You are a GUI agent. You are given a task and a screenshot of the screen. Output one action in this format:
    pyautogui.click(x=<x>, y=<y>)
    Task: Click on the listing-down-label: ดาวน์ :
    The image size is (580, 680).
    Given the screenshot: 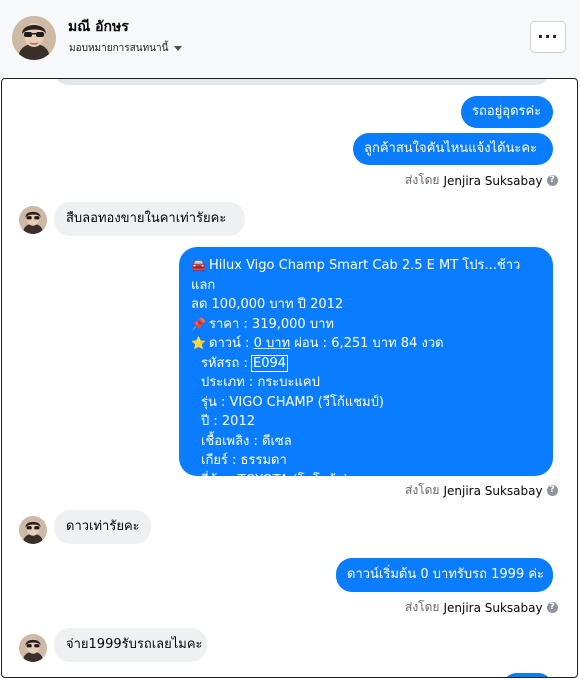 What is the action you would take?
    pyautogui.click(x=231, y=343)
    